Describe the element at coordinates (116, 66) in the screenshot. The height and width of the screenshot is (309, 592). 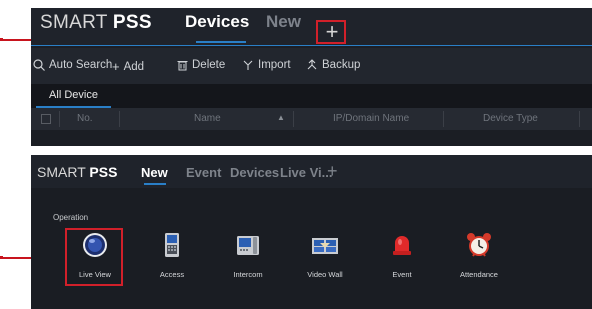
I see `plus-icon: +` at that location.